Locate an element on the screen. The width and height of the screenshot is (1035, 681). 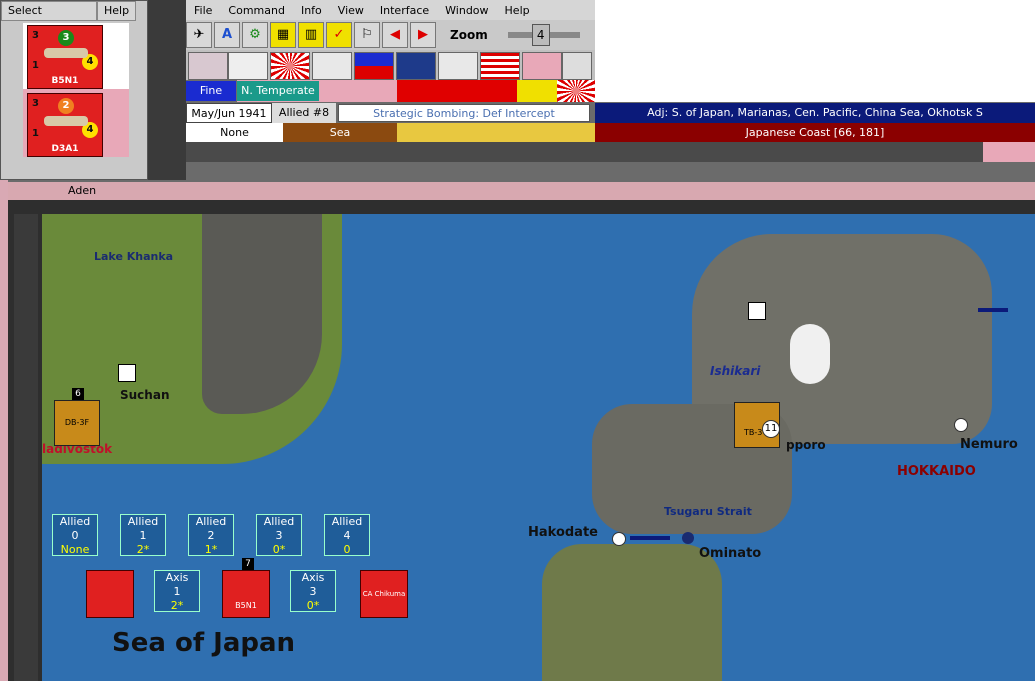
select-button: Select is located at coordinates (49, 11).